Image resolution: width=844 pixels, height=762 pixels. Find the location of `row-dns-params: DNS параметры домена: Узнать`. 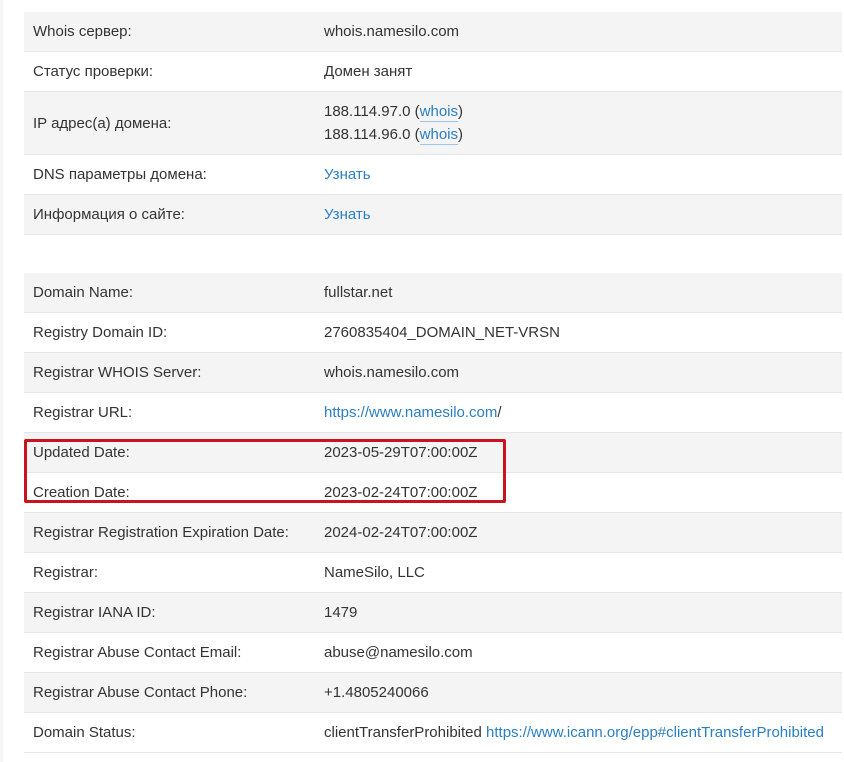

row-dns-params: DNS параметры домена: Узнать is located at coordinates (433, 175).